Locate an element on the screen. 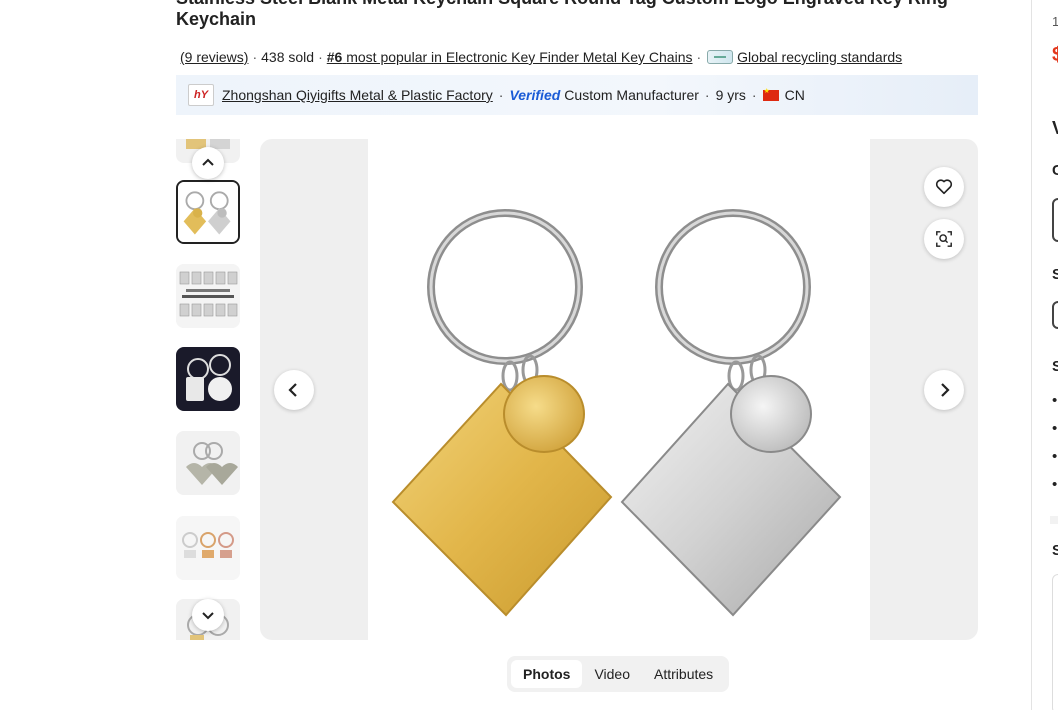 The width and height of the screenshot is (1058, 710). panel-card is located at coordinates (1055, 642).